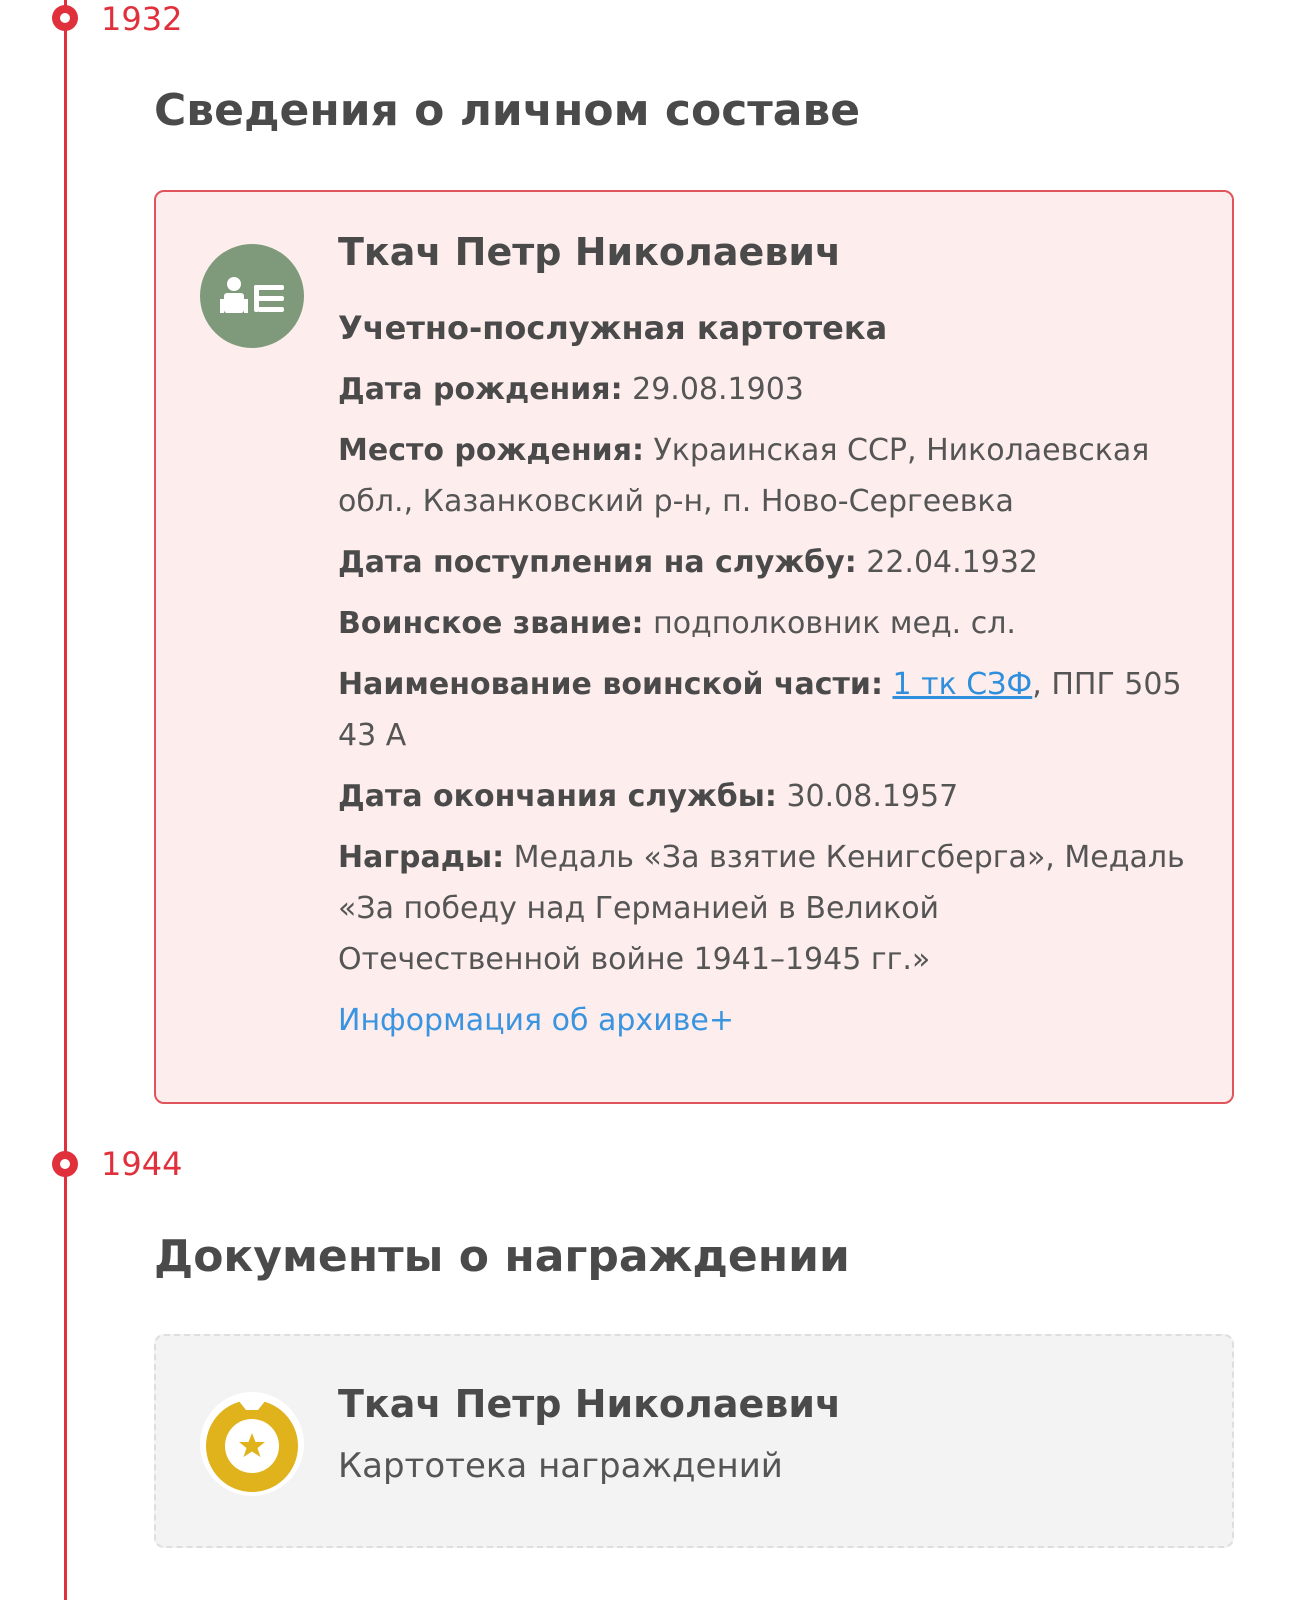 The width and height of the screenshot is (1306, 1600). I want to click on timeline-line, so click(65, 800).